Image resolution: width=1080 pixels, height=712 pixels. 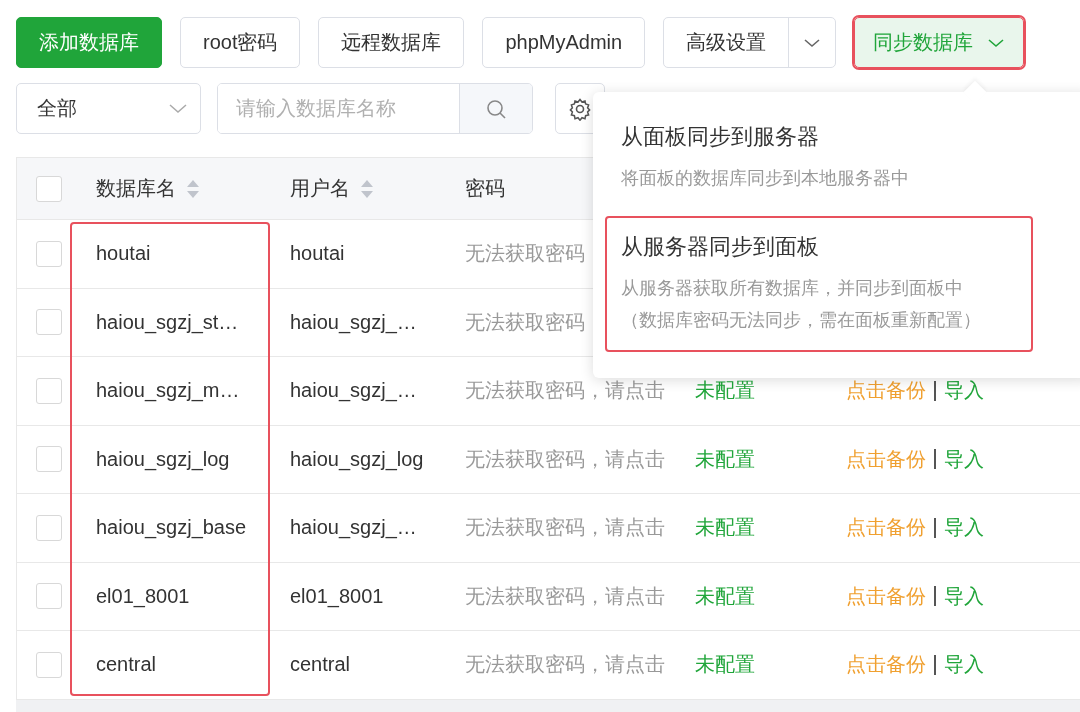 What do you see at coordinates (148, 188) in the screenshot?
I see `column-header: 数据库名` at bounding box center [148, 188].